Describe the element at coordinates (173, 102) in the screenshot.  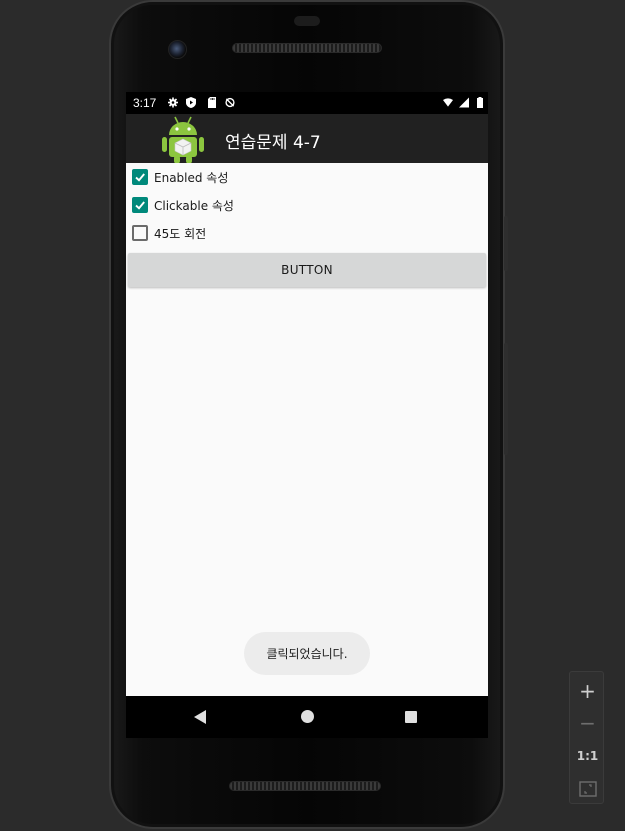
I see `gear-icon` at that location.